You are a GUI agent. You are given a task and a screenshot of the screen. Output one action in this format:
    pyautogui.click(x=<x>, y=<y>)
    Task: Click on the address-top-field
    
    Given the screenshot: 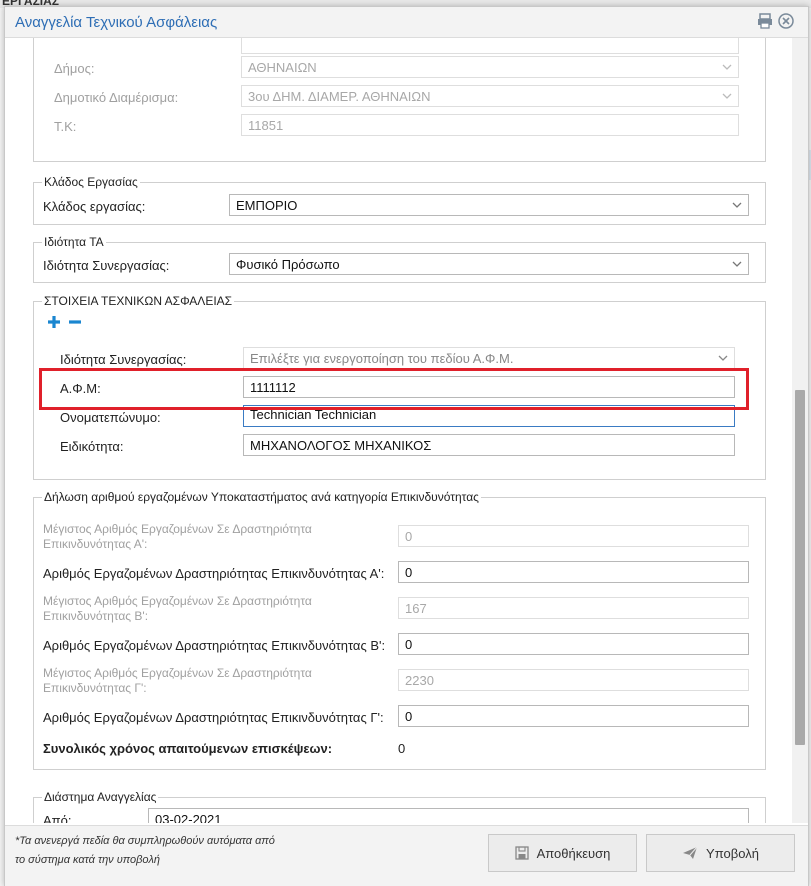 What is the action you would take?
    pyautogui.click(x=490, y=46)
    